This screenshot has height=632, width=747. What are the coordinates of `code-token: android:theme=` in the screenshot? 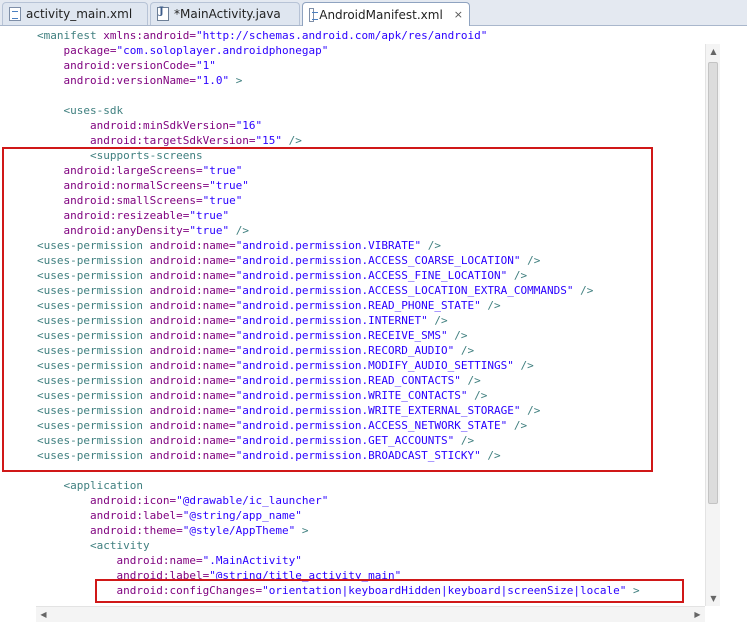 It's located at (110, 530).